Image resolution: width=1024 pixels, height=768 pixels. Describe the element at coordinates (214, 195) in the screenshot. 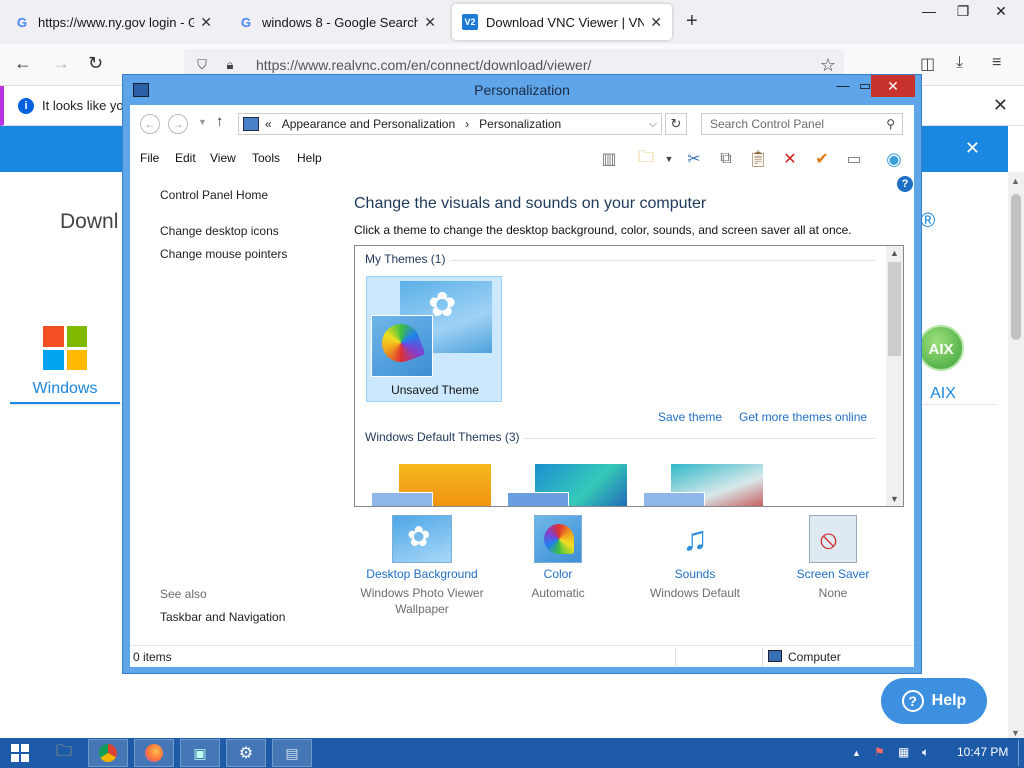

I see `control-panel-home-link: Control Panel Home` at that location.